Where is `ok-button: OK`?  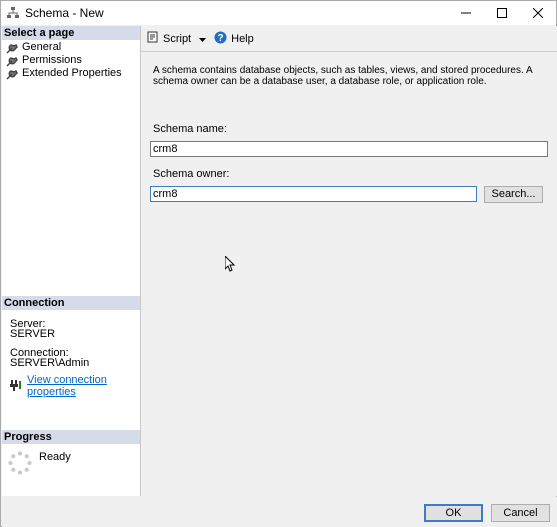 ok-button: OK is located at coordinates (453, 513).